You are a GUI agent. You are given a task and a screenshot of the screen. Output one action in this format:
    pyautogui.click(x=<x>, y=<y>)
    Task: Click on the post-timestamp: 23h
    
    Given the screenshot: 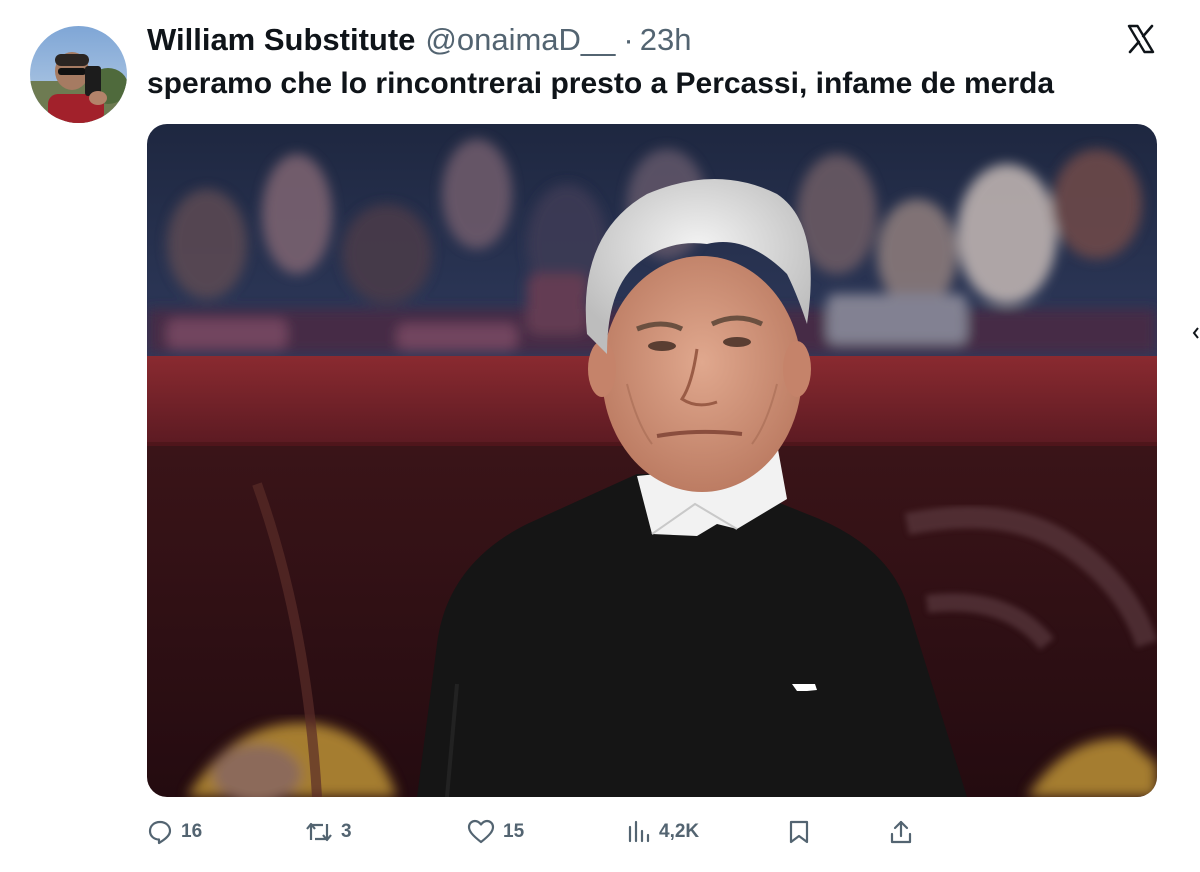 What is the action you would take?
    pyautogui.click(x=666, y=40)
    